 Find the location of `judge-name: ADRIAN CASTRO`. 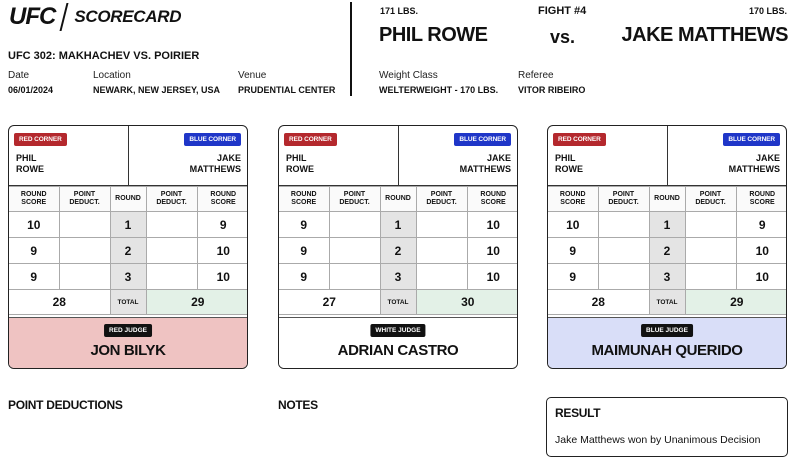

judge-name: ADRIAN CASTRO is located at coordinates (398, 350).